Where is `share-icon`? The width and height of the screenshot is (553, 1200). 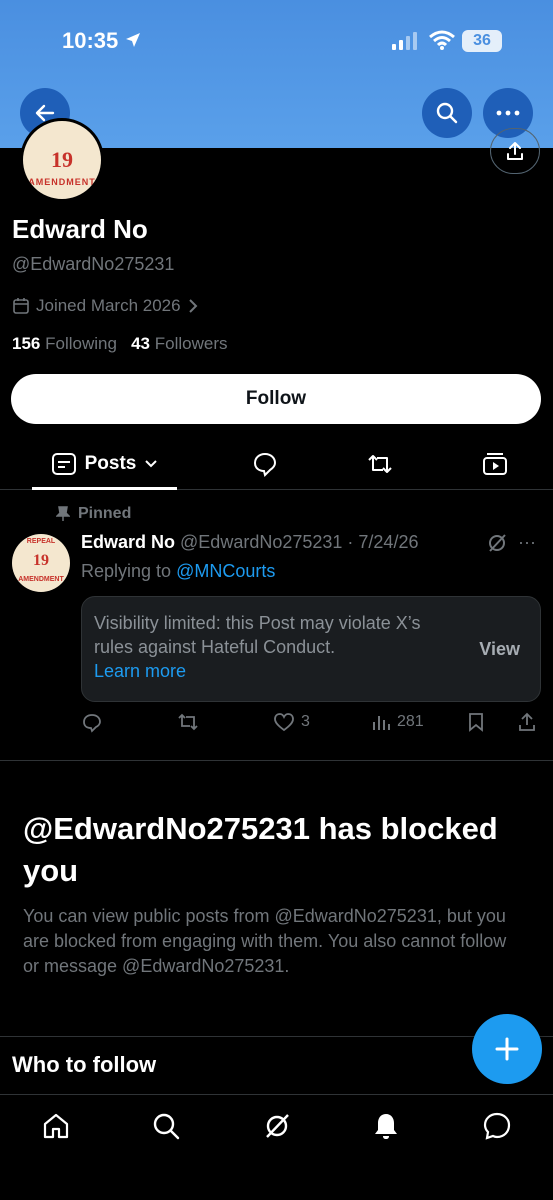
share-icon is located at coordinates (515, 151).